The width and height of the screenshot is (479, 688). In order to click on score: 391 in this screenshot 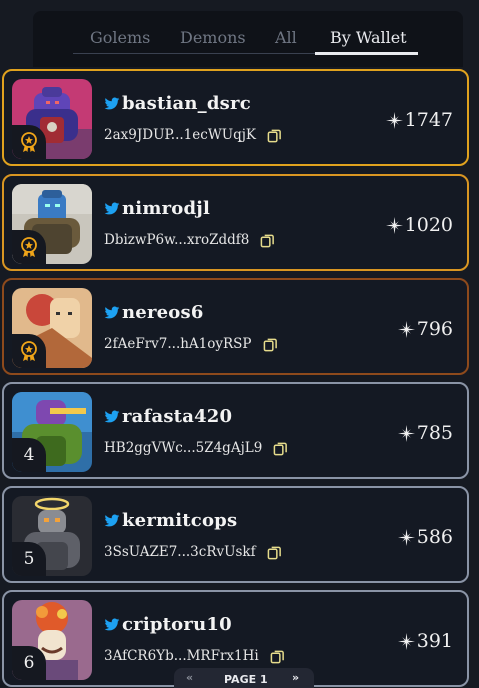, I will do `click(425, 641)`.